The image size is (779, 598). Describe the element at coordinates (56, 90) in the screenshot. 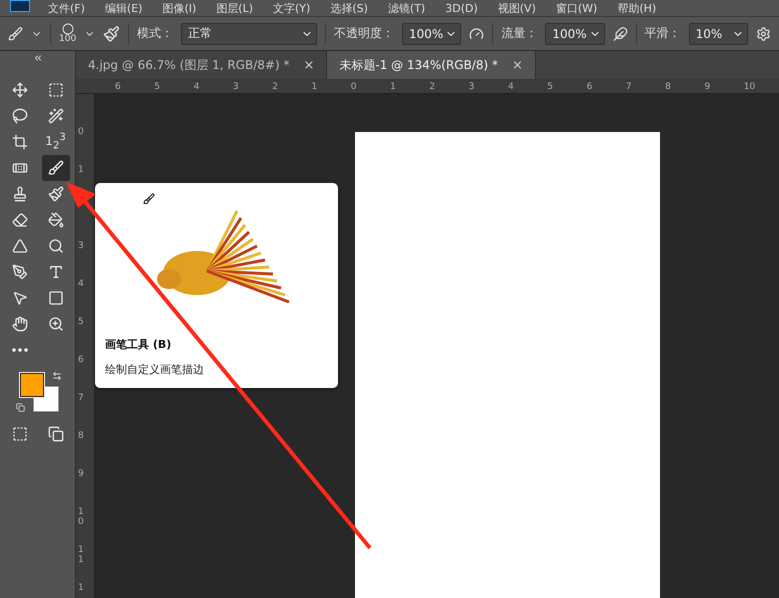

I see `marquee-icon` at that location.